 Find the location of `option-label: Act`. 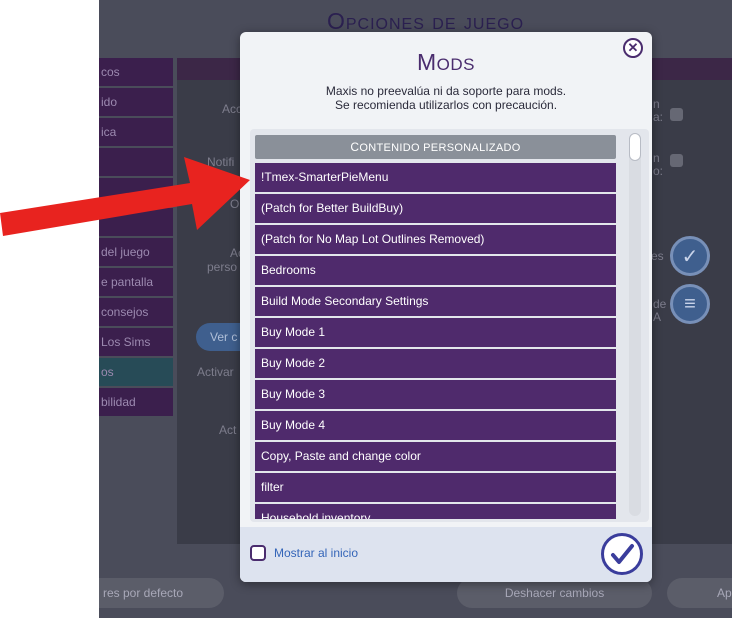

option-label: Act is located at coordinates (228, 430).